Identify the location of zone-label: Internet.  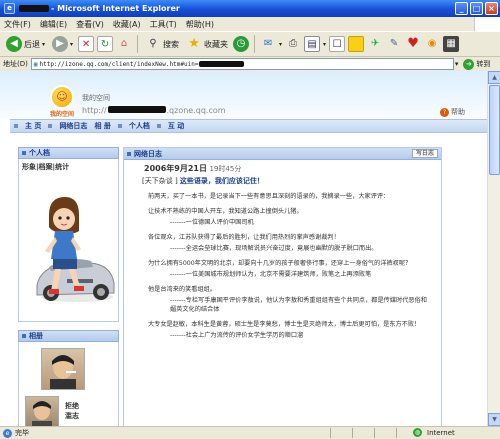
(441, 432).